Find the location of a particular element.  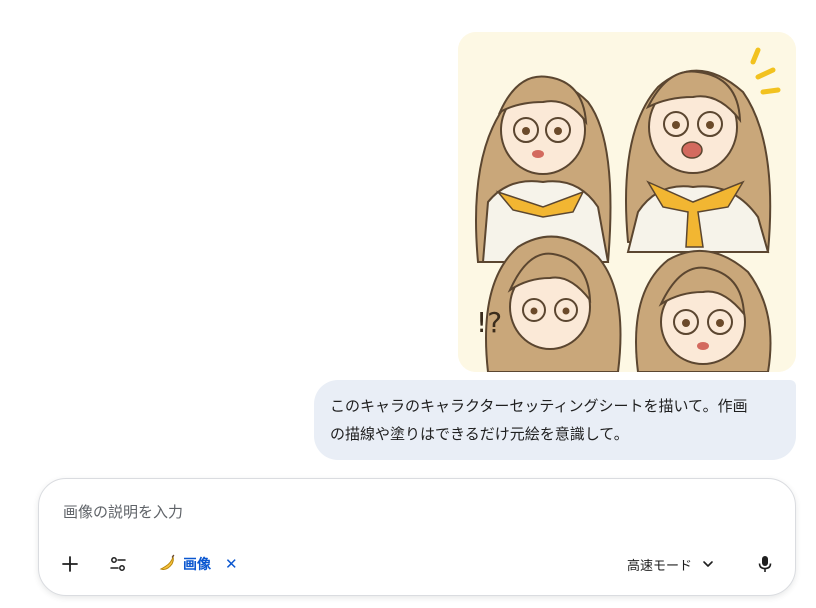

tune-icon is located at coordinates (118, 564).